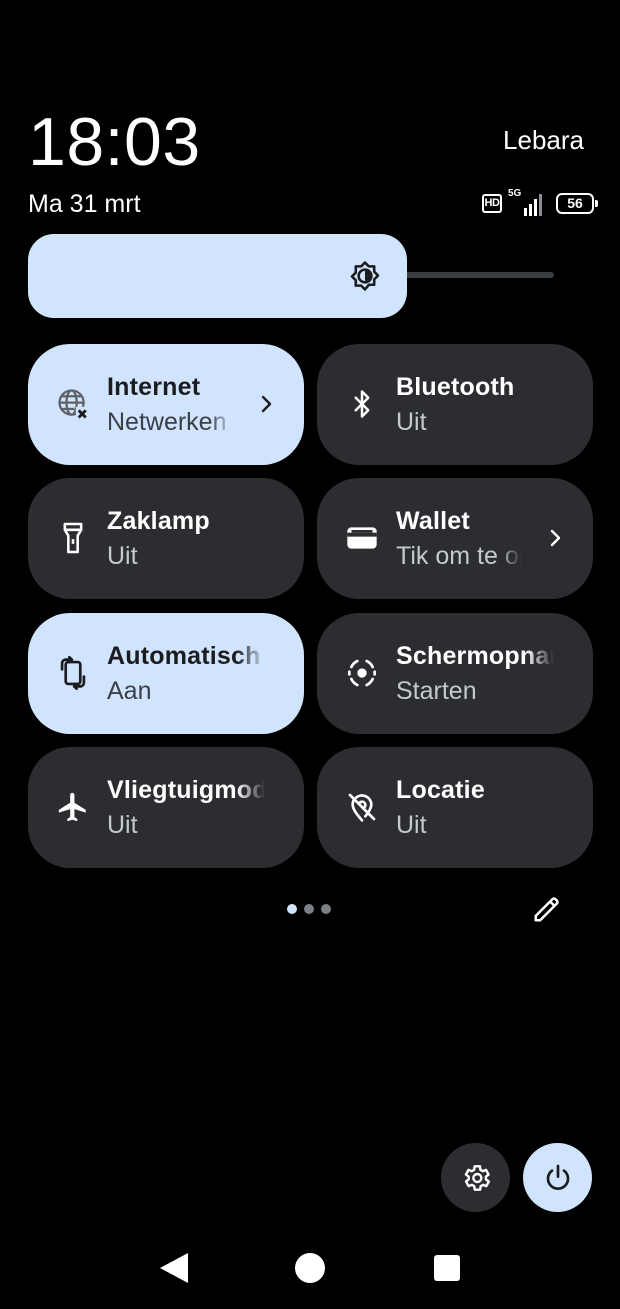 The image size is (620, 1309). I want to click on power-icon, so click(557, 1177).